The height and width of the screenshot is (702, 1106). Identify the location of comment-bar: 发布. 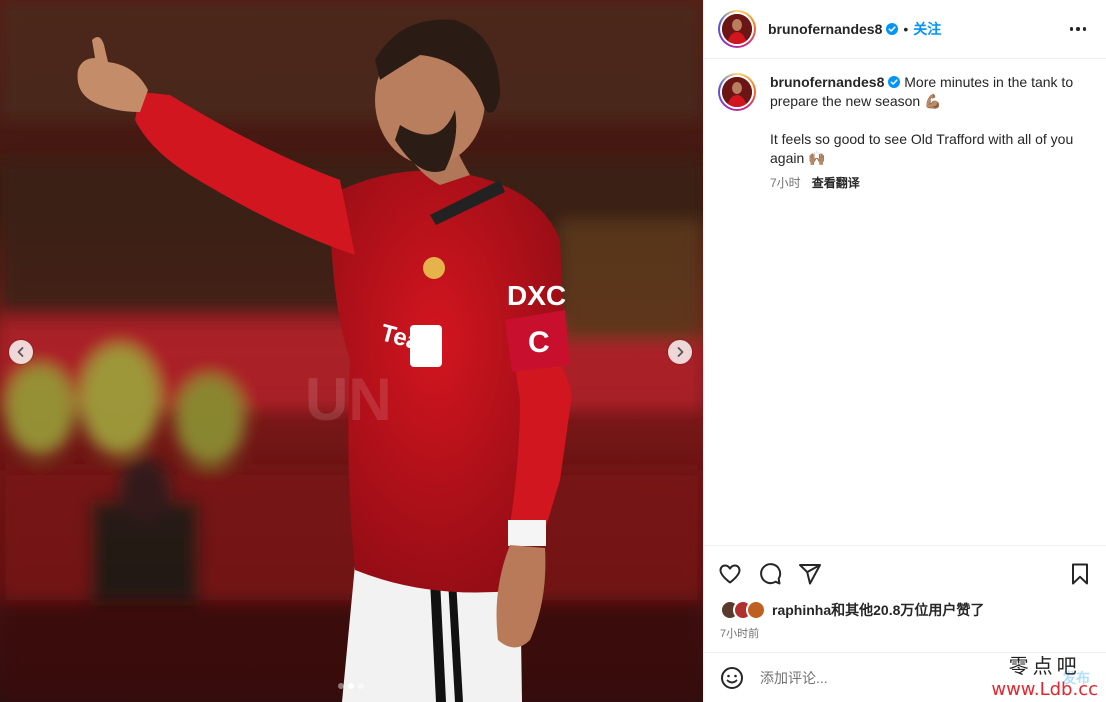
(905, 677).